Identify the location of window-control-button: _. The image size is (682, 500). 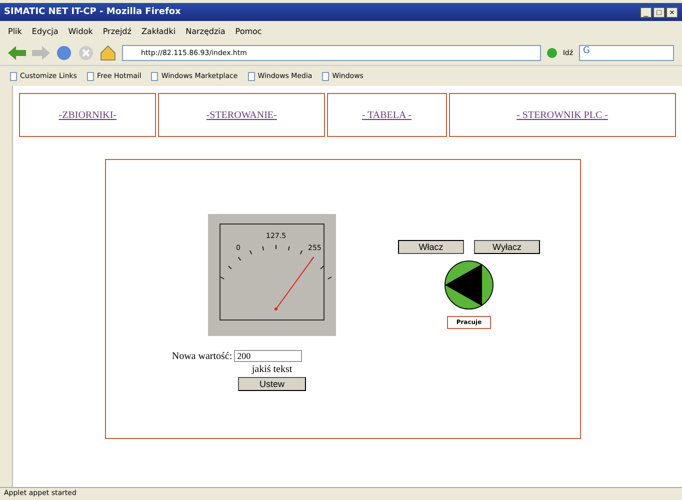
(646, 12).